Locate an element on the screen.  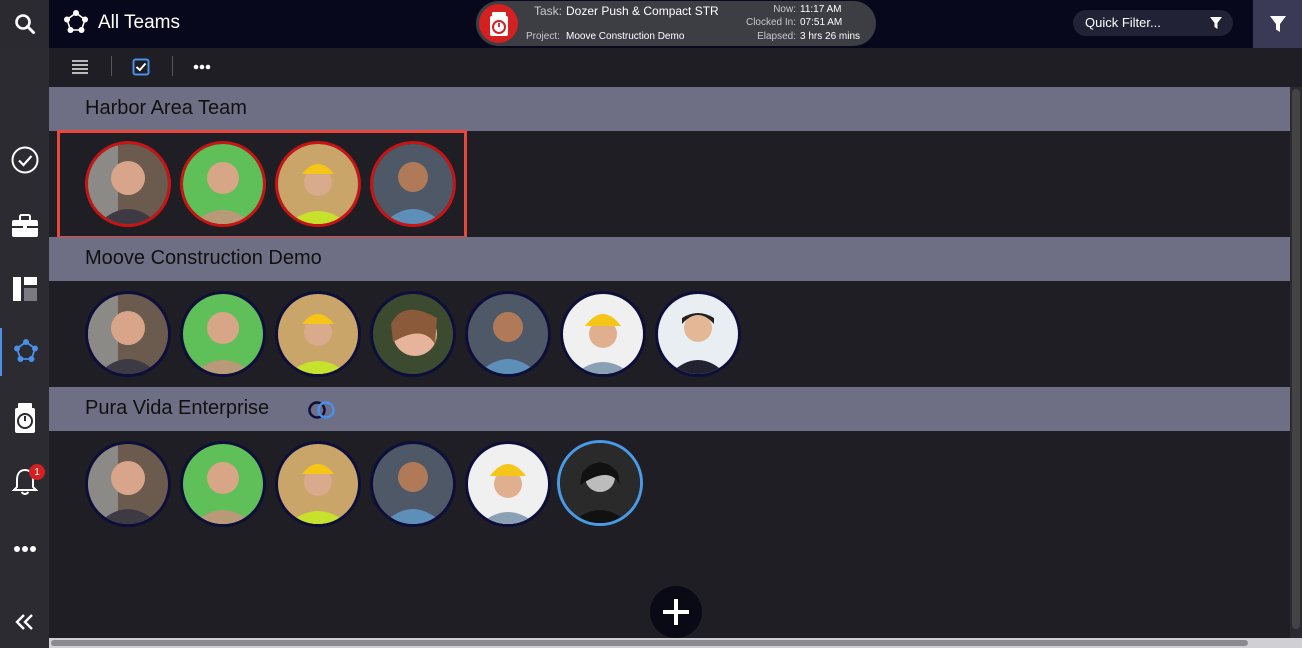
linked-team-icon is located at coordinates (321, 410).